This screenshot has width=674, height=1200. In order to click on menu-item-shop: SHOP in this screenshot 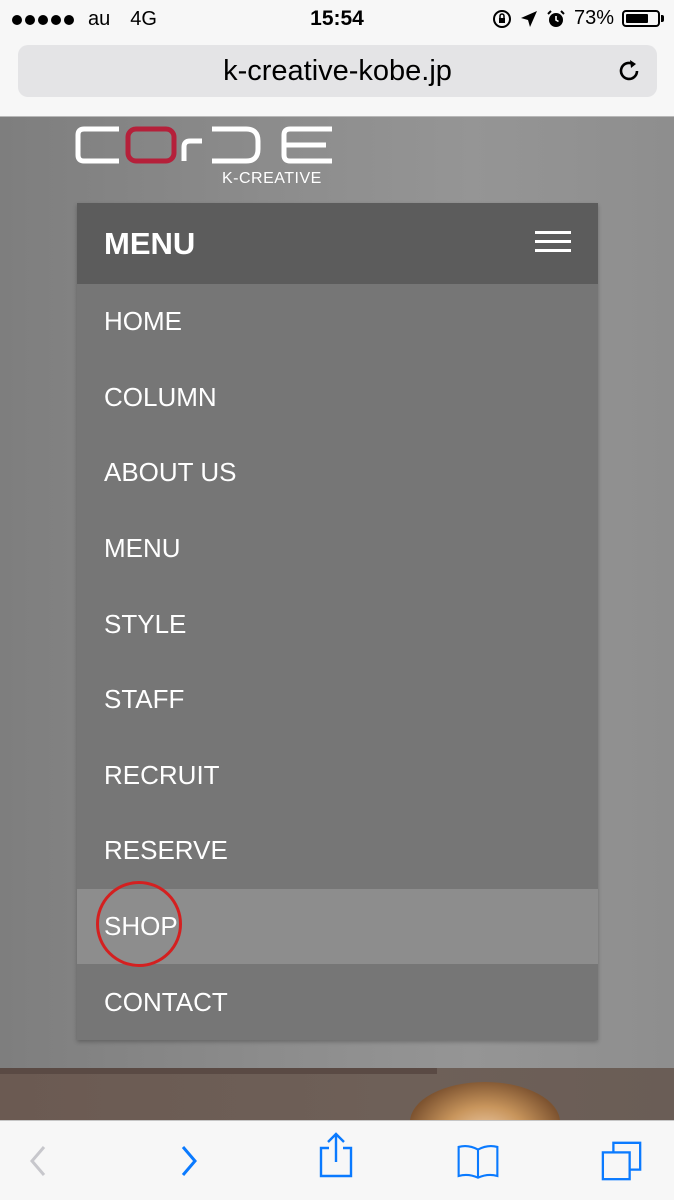, I will do `click(337, 923)`.